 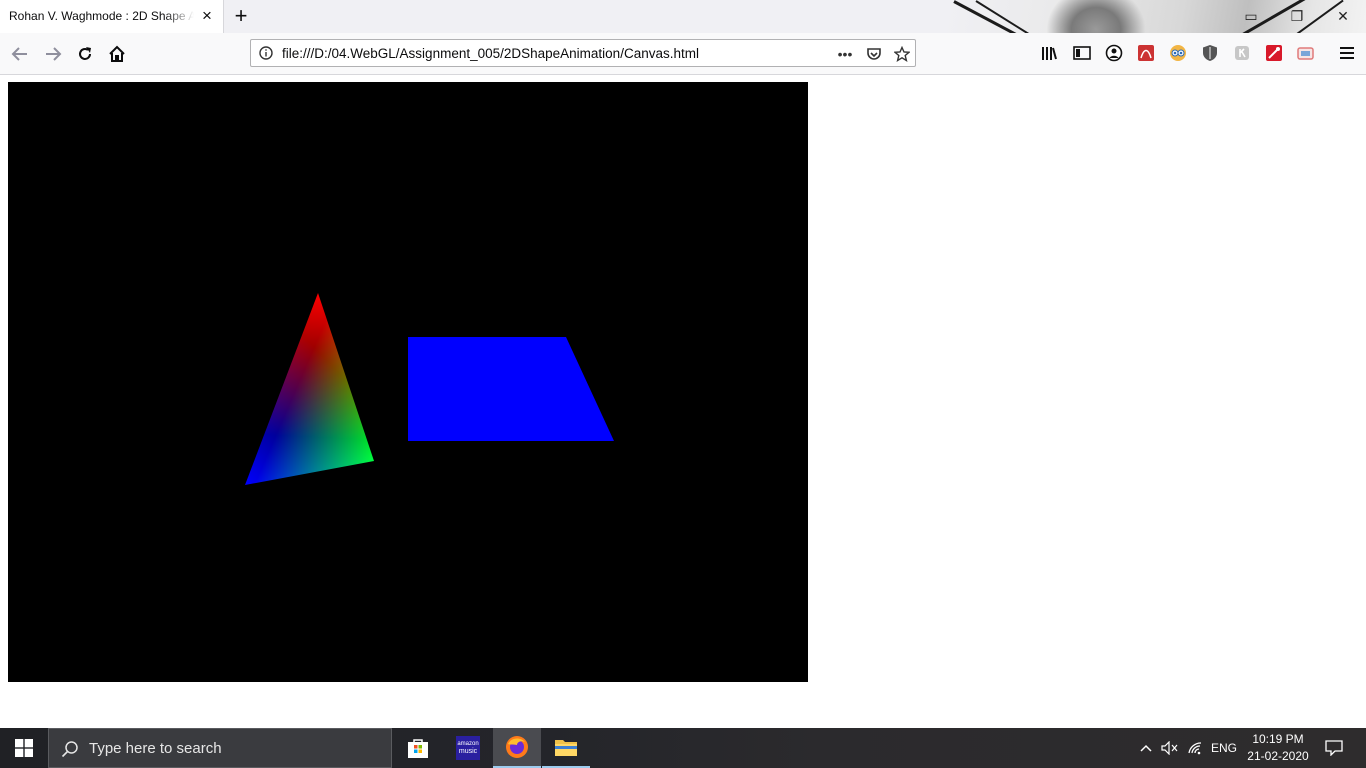 What do you see at coordinates (101, 16) in the screenshot?
I see `tab-title: Rohan V. Waghmode : 2D Shape Animation` at bounding box center [101, 16].